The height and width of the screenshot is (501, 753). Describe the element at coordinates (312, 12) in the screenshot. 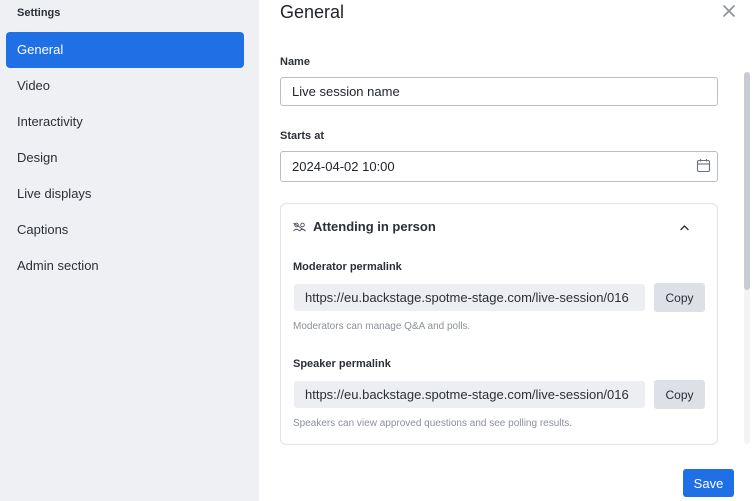

I see `page-title: General` at that location.